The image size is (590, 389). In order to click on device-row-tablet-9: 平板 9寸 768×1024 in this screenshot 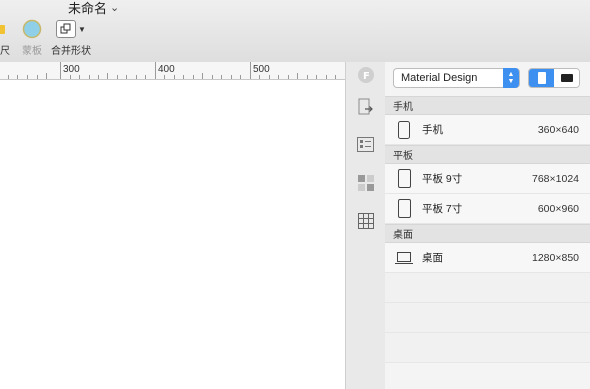, I will do `click(487, 179)`.